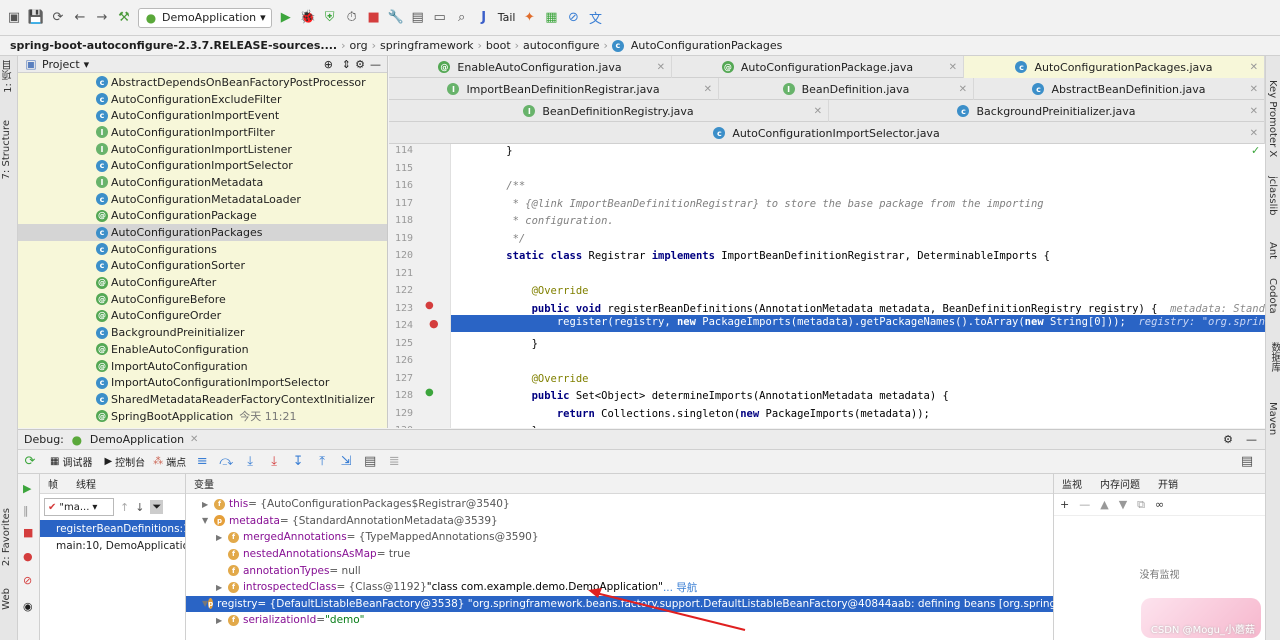  Describe the element at coordinates (6, 149) in the screenshot. I see `tool-tab-structure: 7: Structure` at that location.